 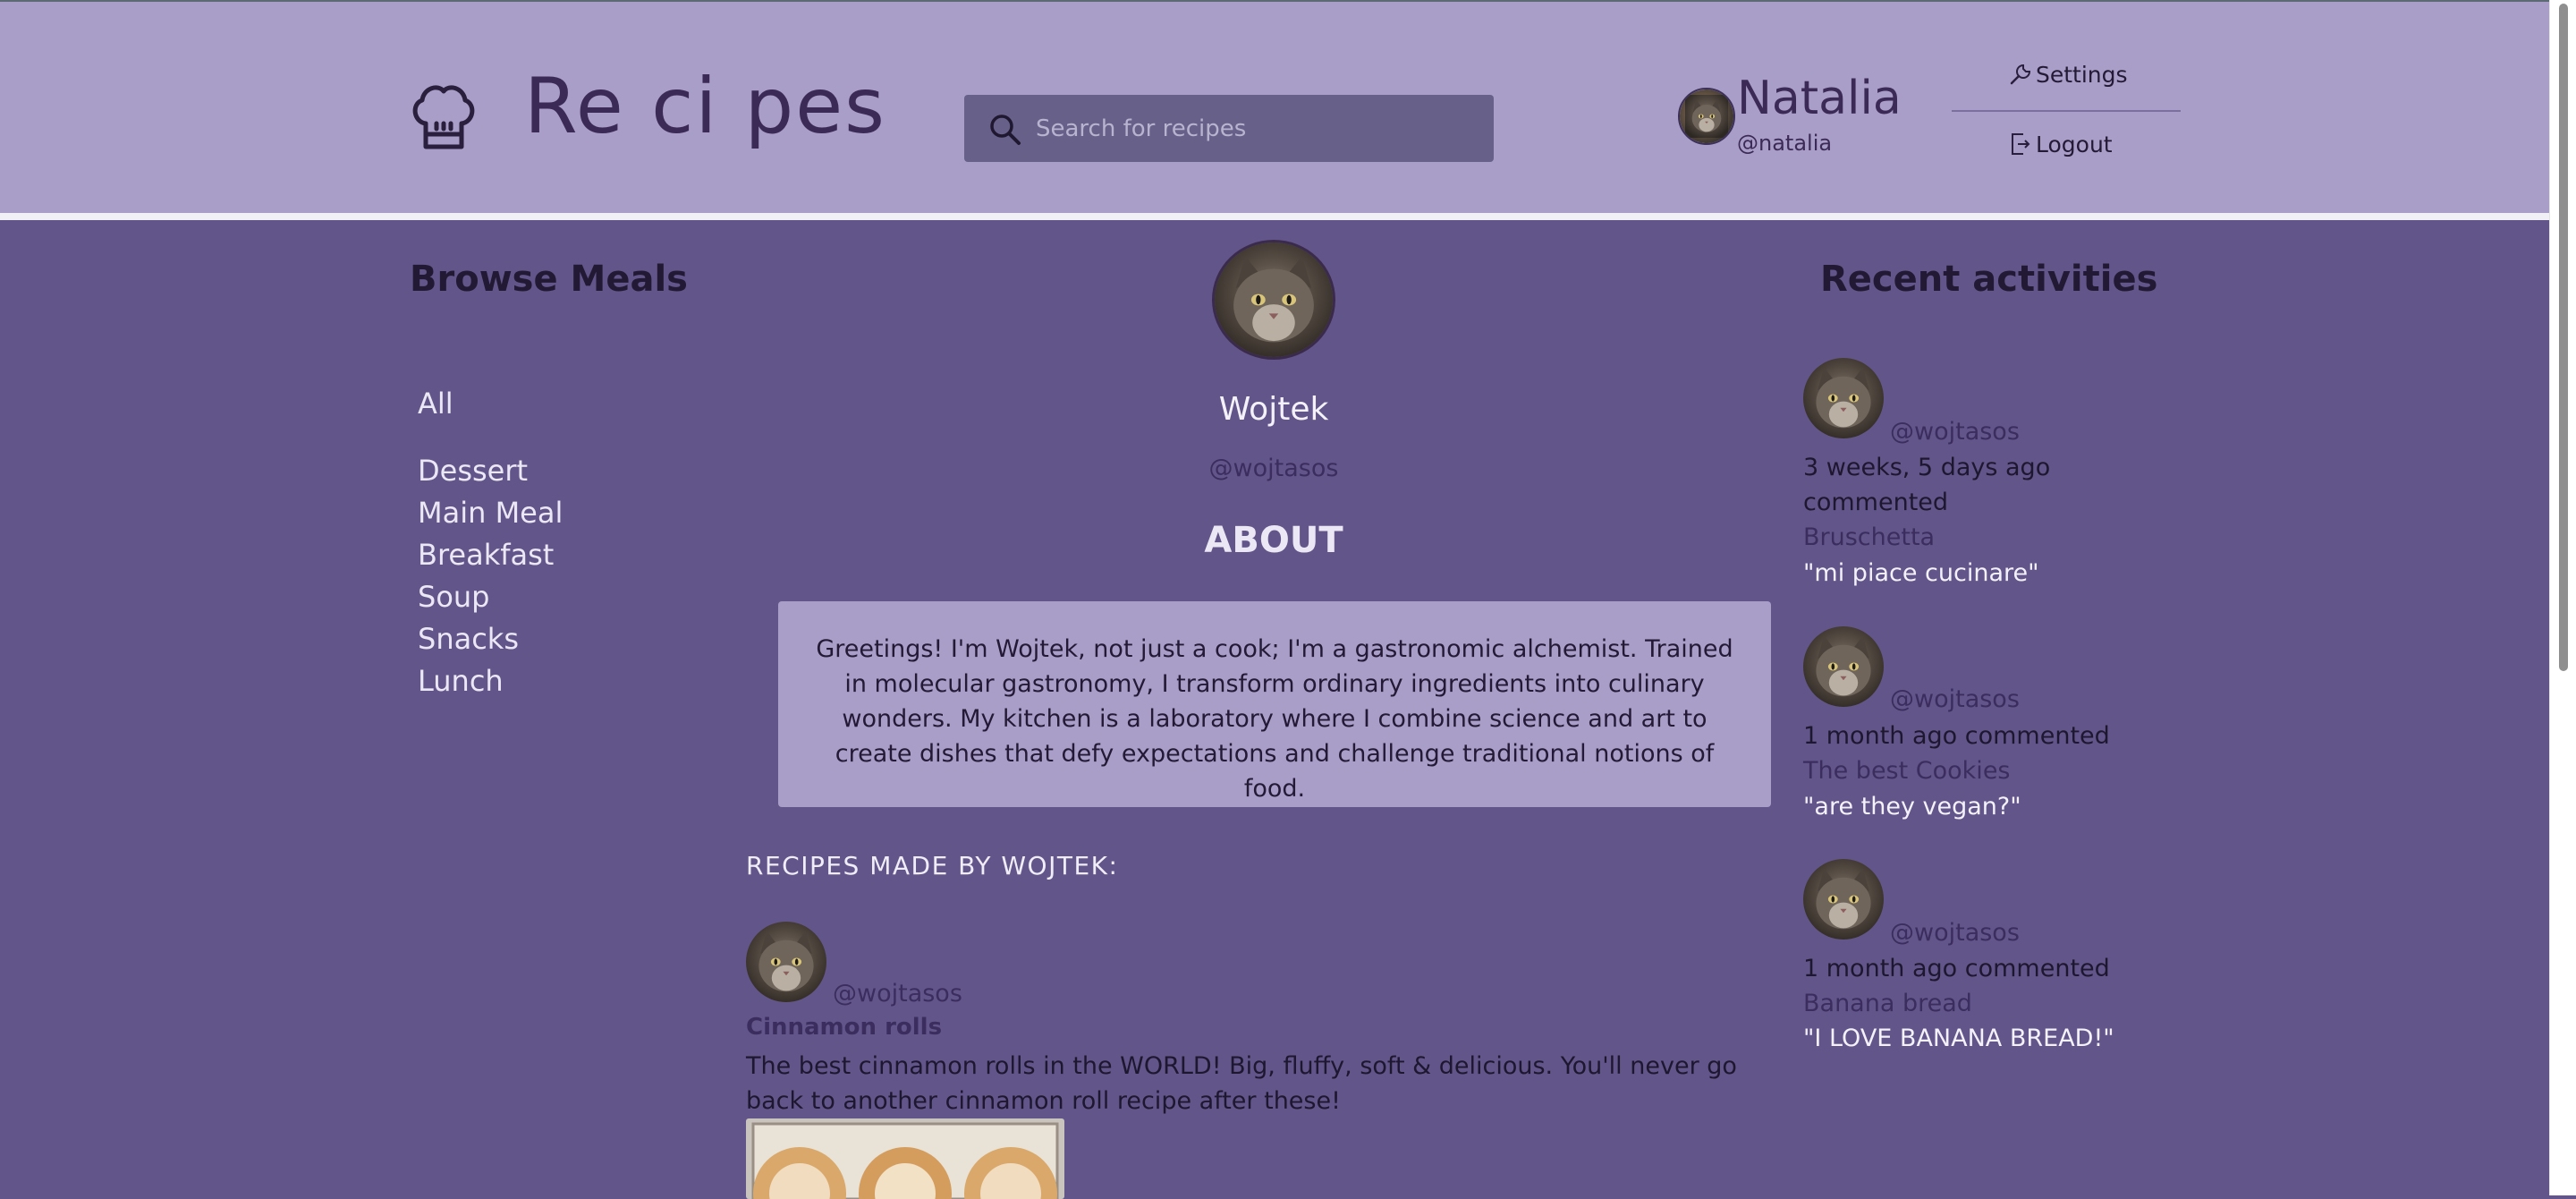 I want to click on settings-link: Settings, so click(x=2068, y=74).